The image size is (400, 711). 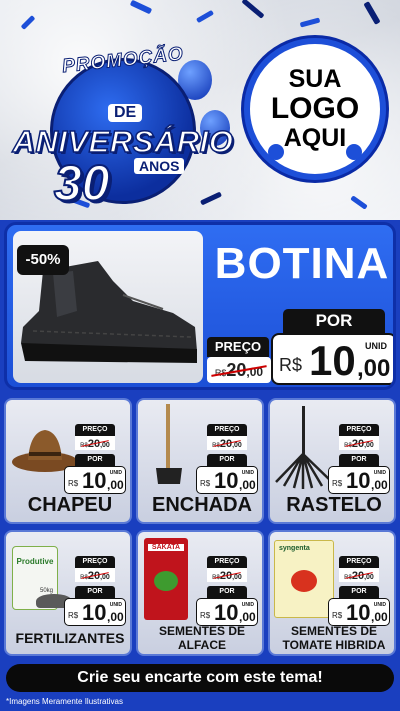 What do you see at coordinates (64, 701) in the screenshot?
I see `disclaimer-text: *Imagens Meramente Ilustrativas` at bounding box center [64, 701].